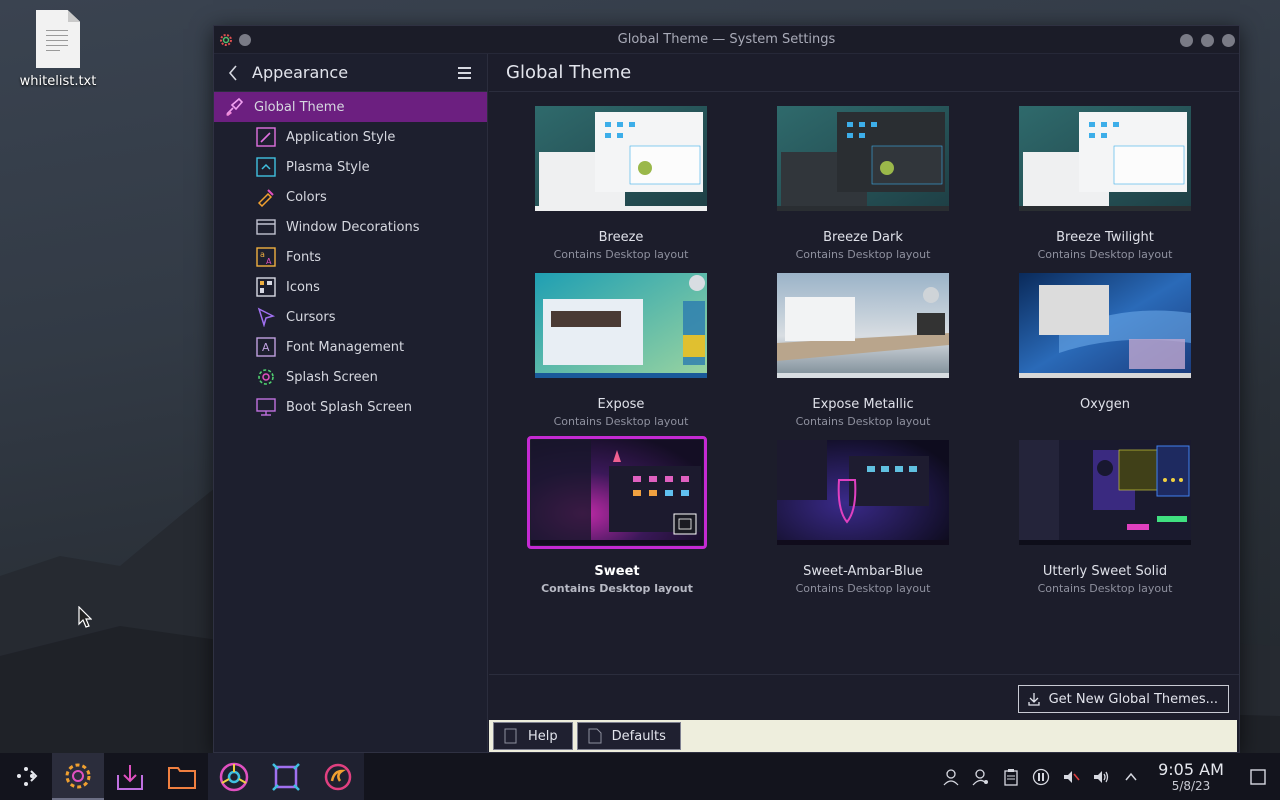 The width and height of the screenshot is (1280, 800). Describe the element at coordinates (266, 347) in the screenshot. I see `font-management-icon: A` at that location.